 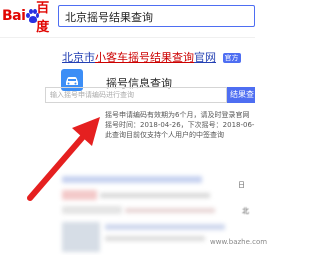 I want to click on header: Bai 百度 北京摇号结果查询, so click(x=127, y=18).